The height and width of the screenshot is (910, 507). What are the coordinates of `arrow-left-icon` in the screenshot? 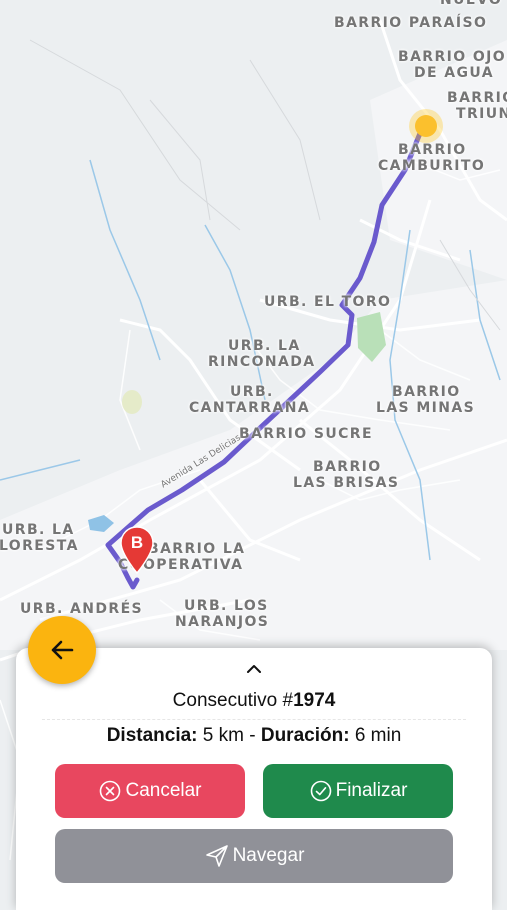 It's located at (62, 650).